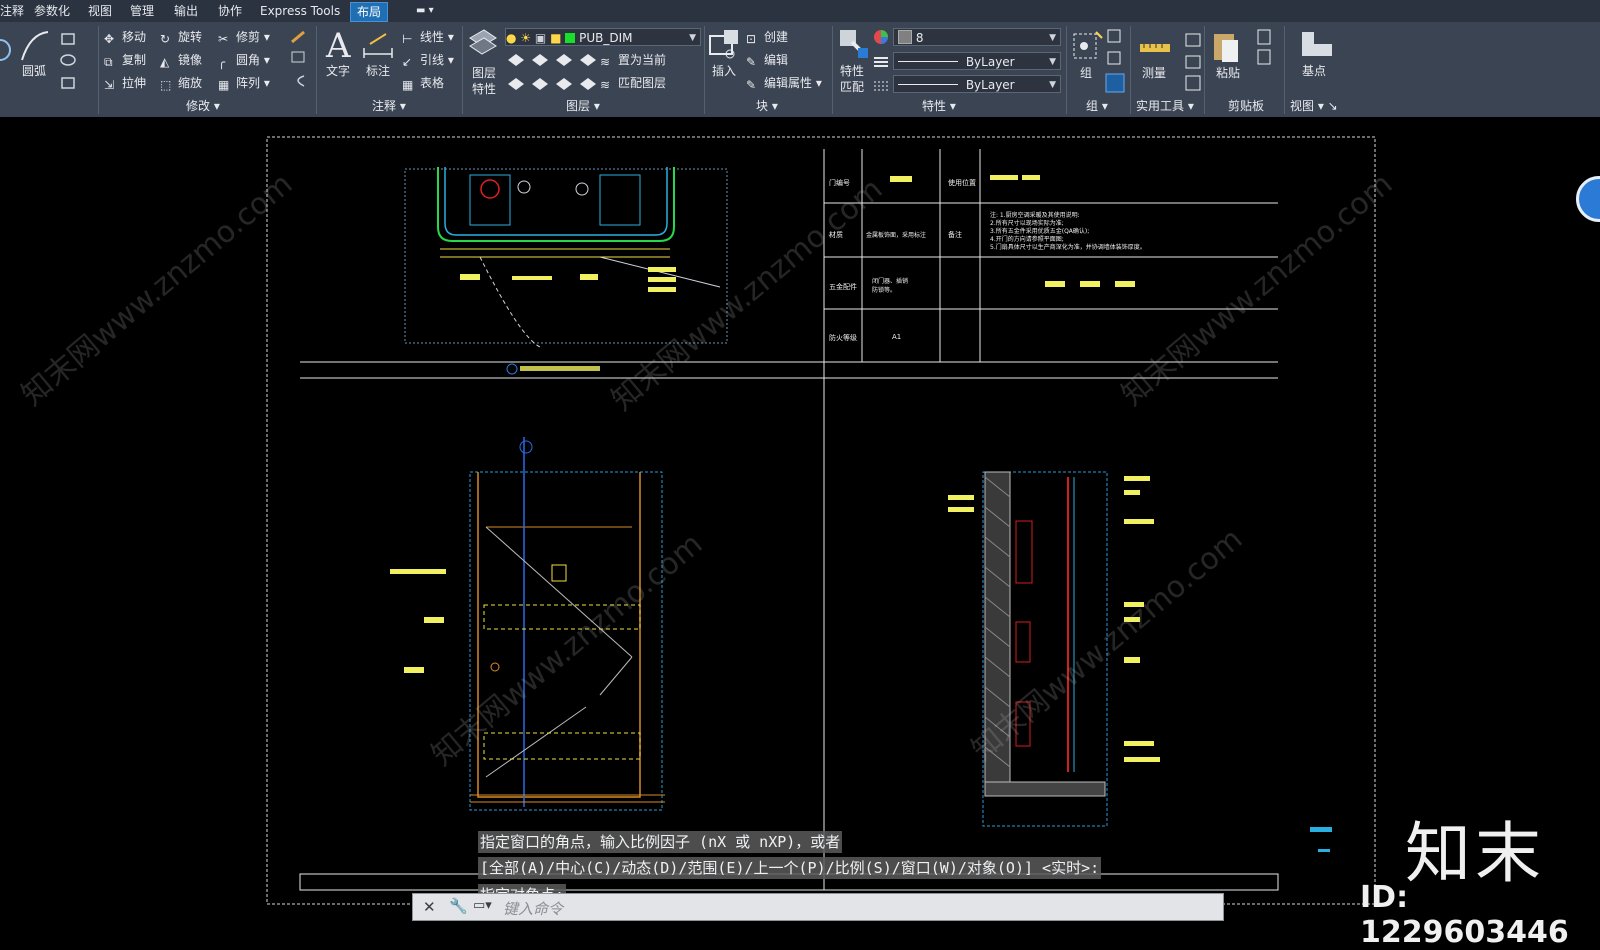 This screenshot has height=950, width=1600. Describe the element at coordinates (751, 62) in the screenshot. I see `edit-block-icon: ✎` at that location.